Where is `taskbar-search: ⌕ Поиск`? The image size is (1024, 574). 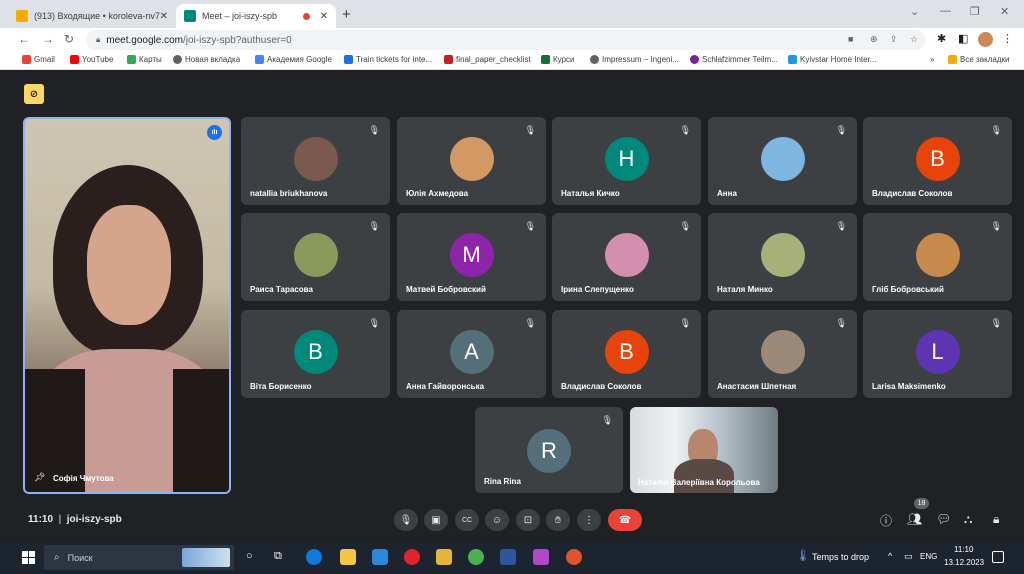
taskbar-search: ⌕ Поиск is located at coordinates (139, 557).